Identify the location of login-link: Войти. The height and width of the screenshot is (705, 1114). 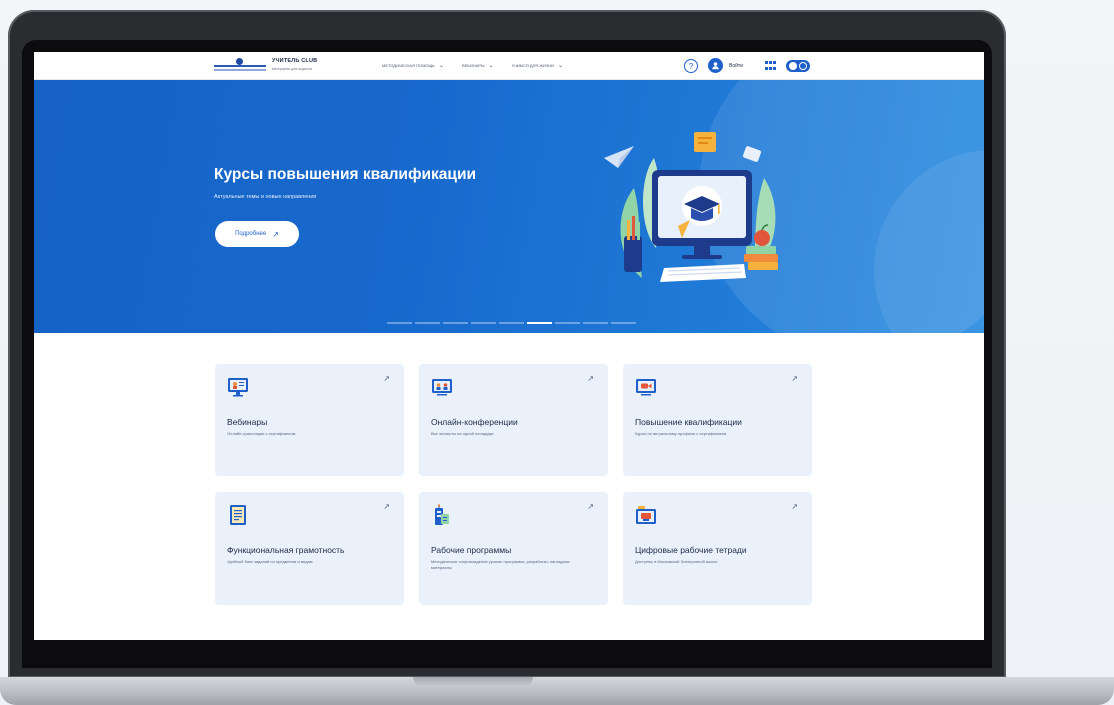
(736, 66).